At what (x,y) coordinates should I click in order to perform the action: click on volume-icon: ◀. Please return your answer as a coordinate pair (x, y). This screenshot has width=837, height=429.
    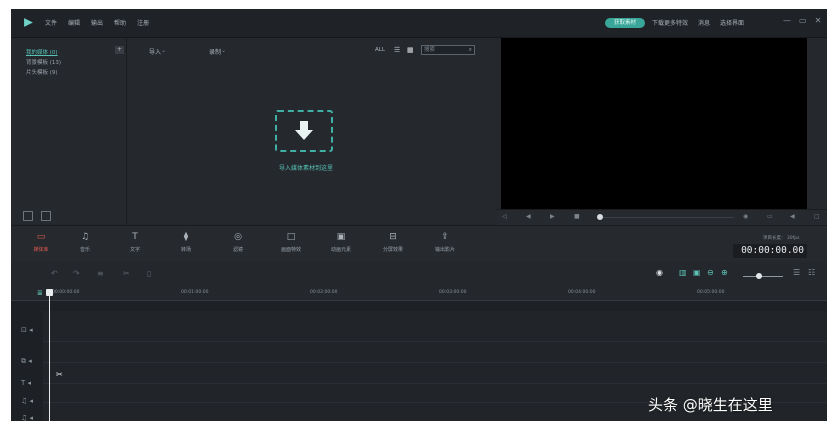
    Looking at the image, I should click on (792, 216).